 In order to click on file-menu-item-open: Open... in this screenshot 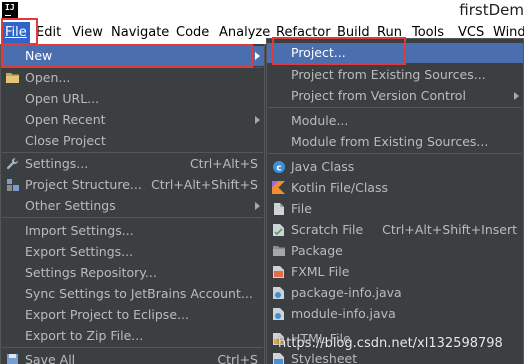, I will do `click(132, 78)`.